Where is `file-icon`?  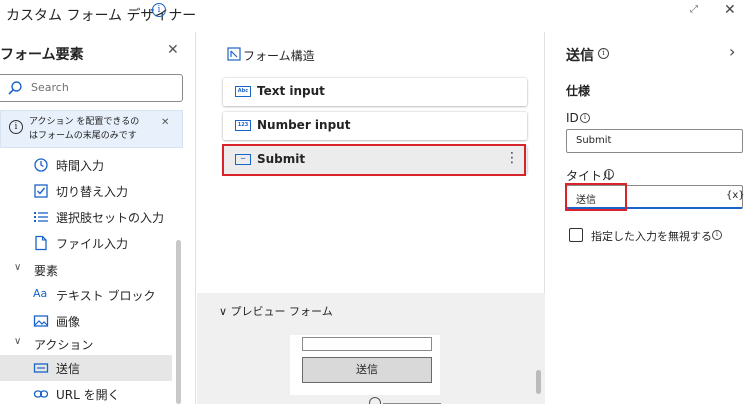 file-icon is located at coordinates (41, 243).